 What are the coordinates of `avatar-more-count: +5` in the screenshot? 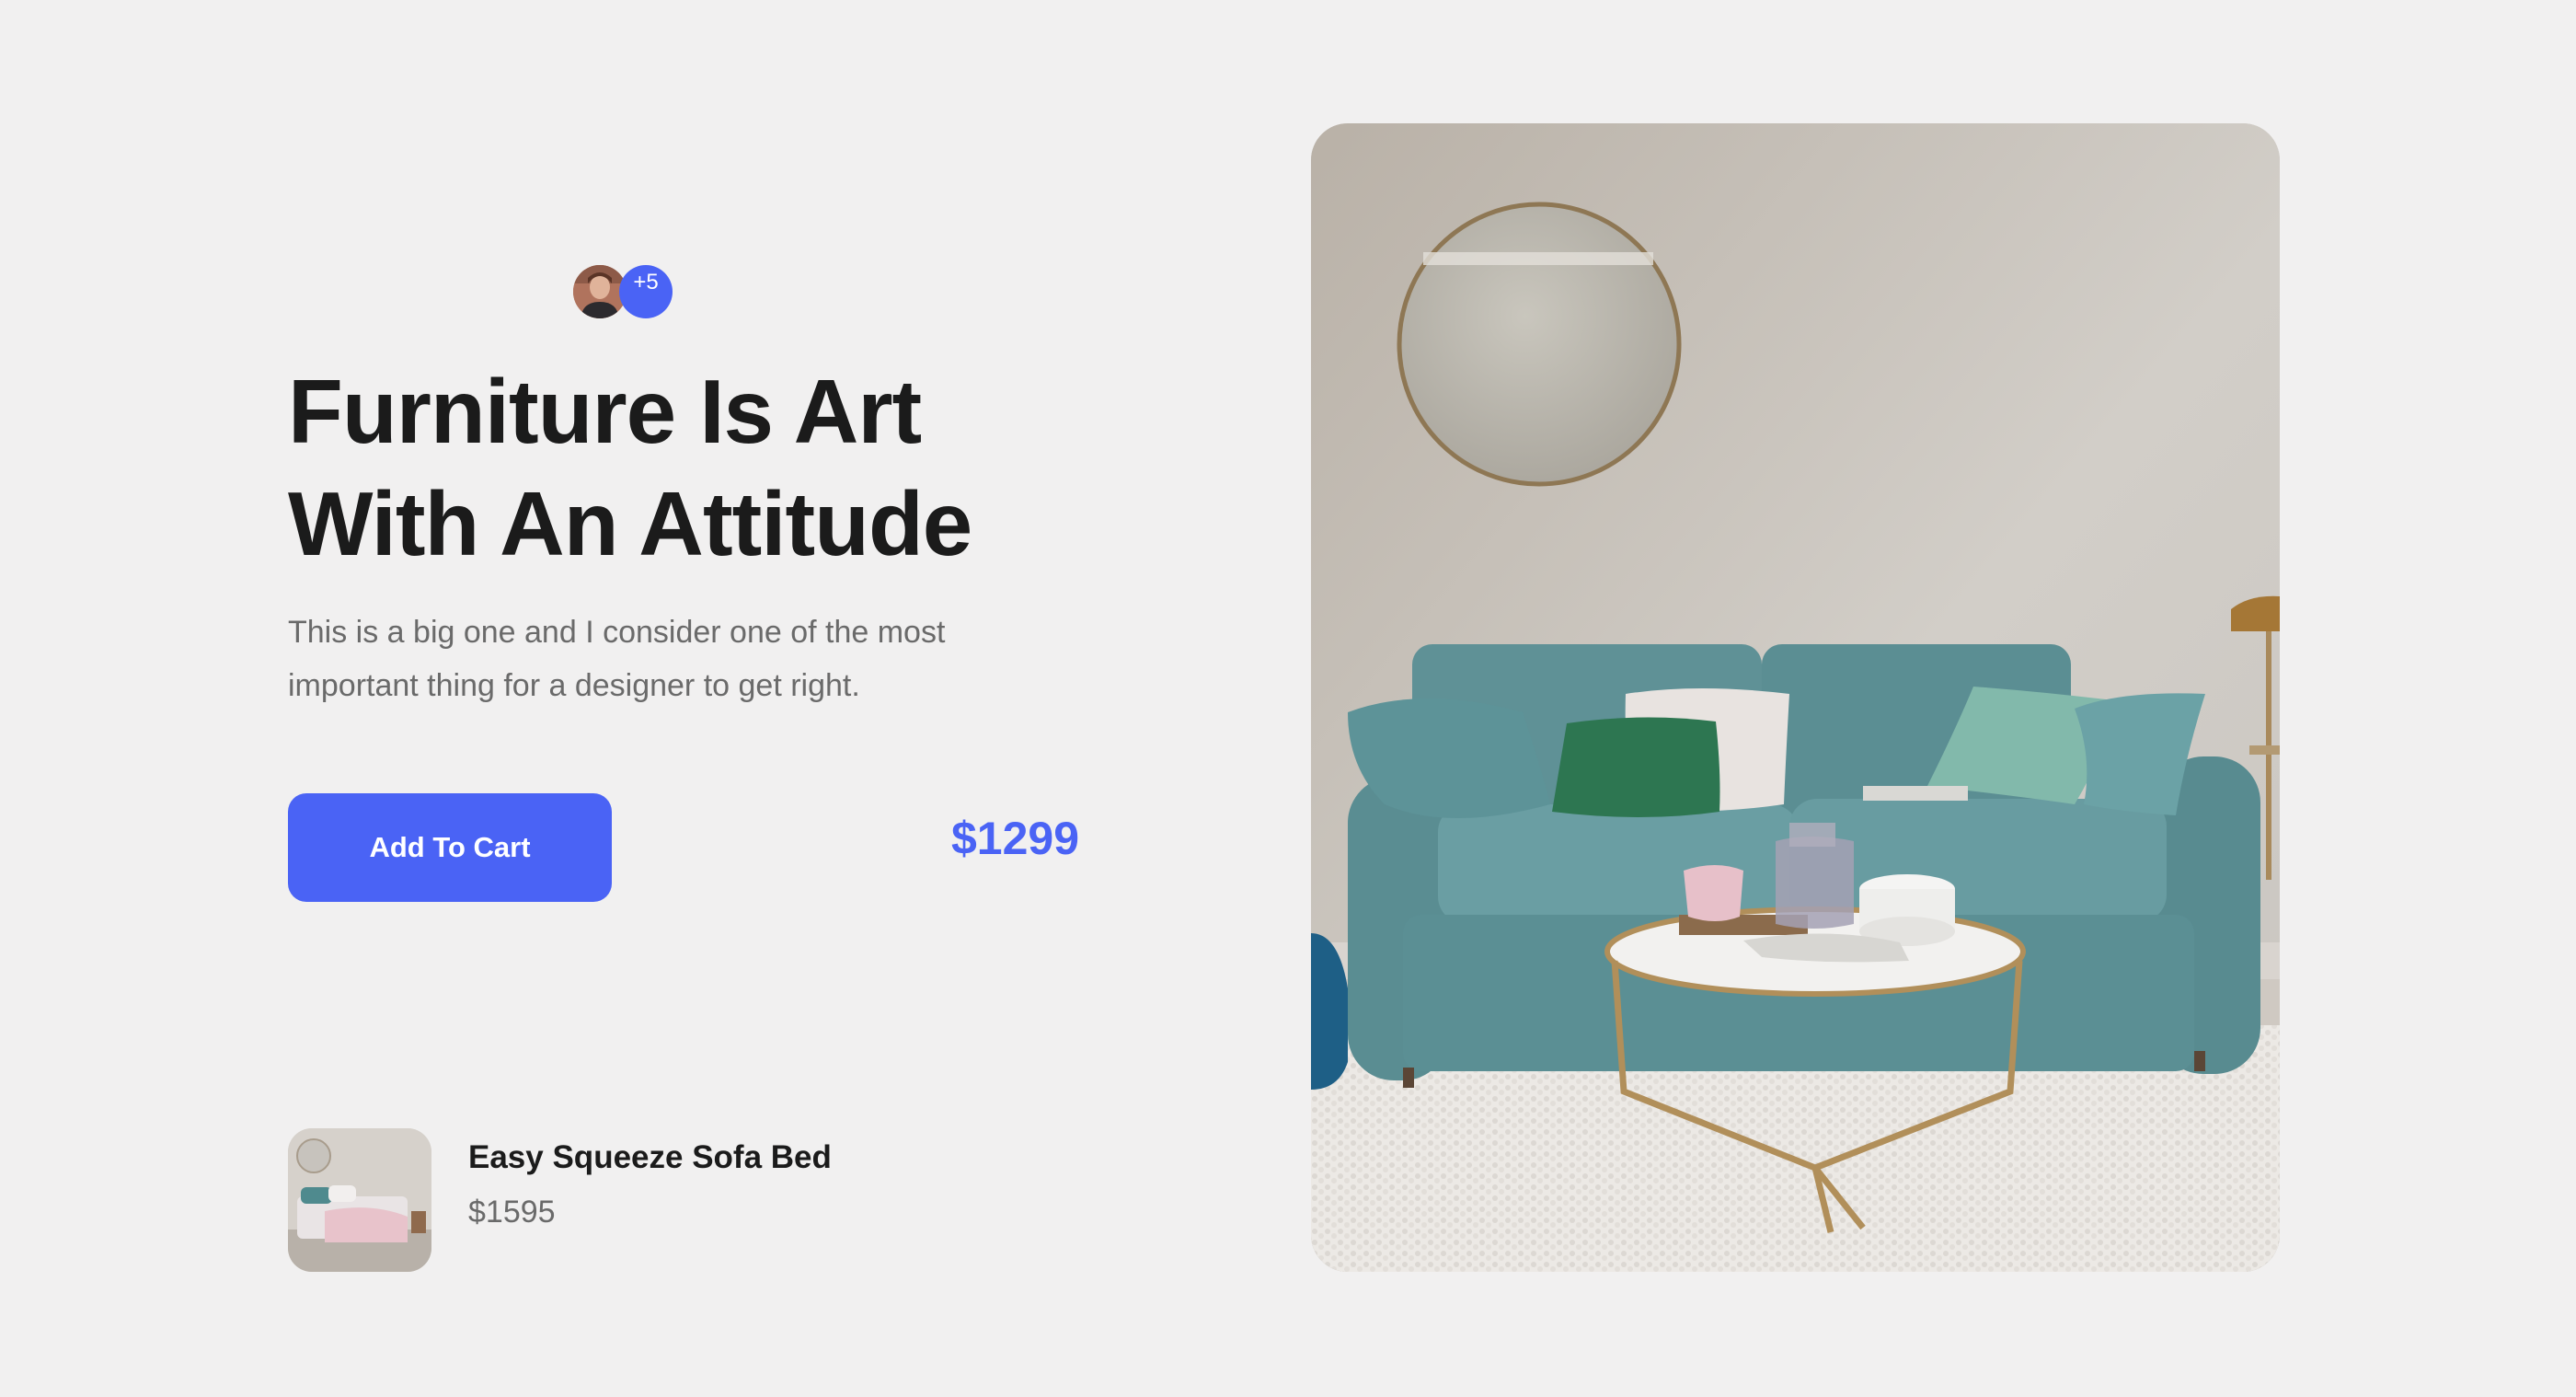 It's located at (646, 291).